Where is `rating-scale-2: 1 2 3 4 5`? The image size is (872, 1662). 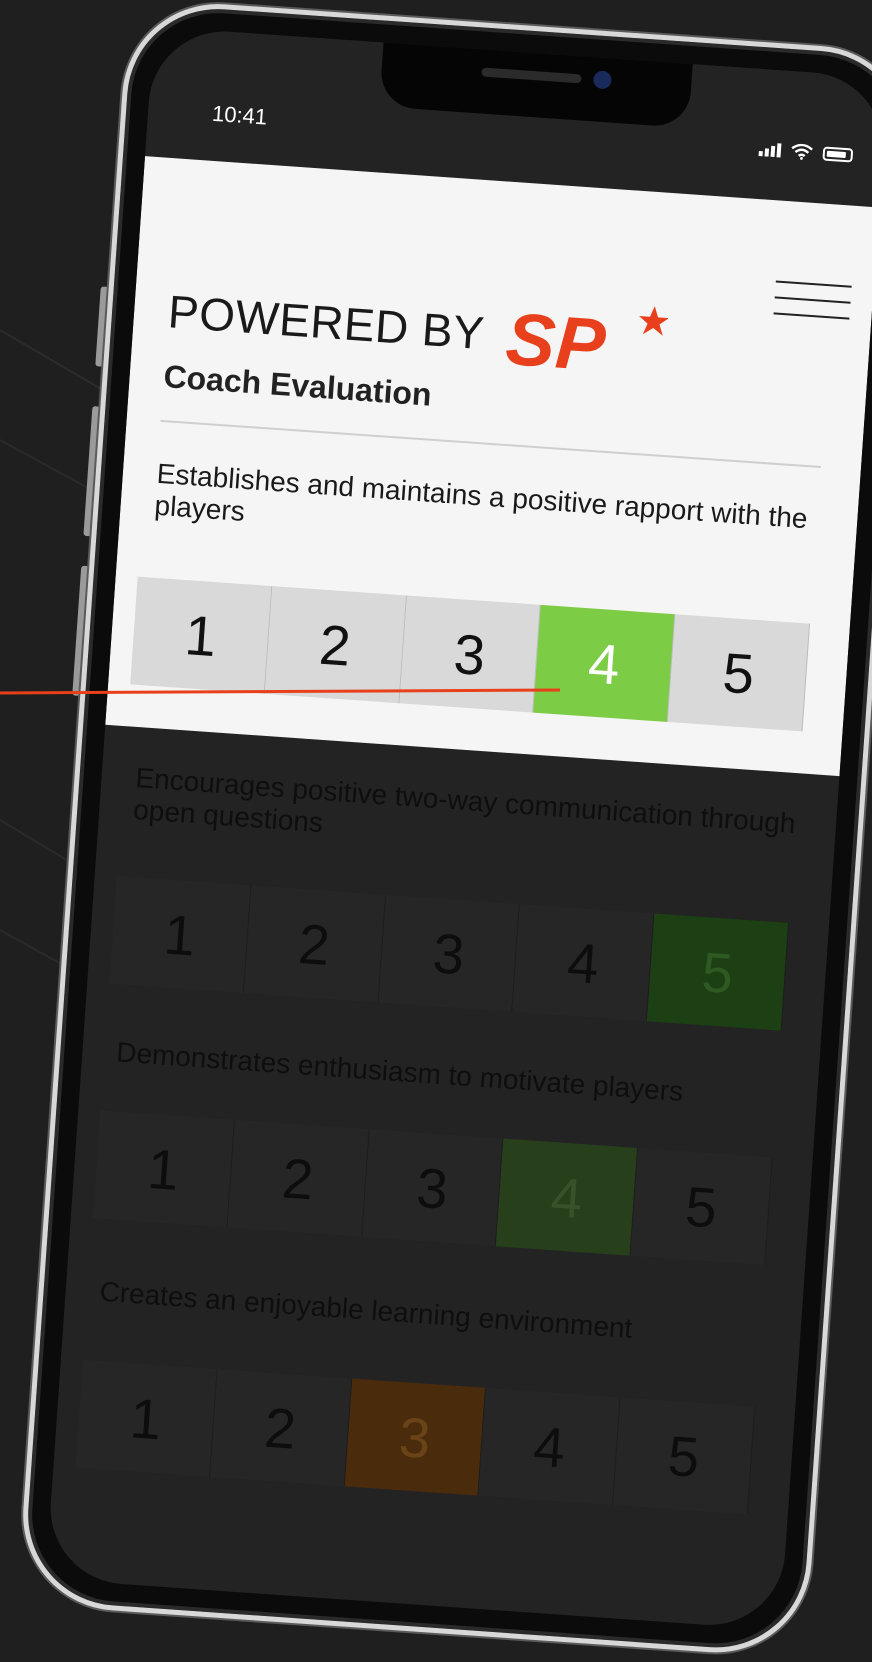
rating-scale-2: 1 2 3 4 5 is located at coordinates (449, 953).